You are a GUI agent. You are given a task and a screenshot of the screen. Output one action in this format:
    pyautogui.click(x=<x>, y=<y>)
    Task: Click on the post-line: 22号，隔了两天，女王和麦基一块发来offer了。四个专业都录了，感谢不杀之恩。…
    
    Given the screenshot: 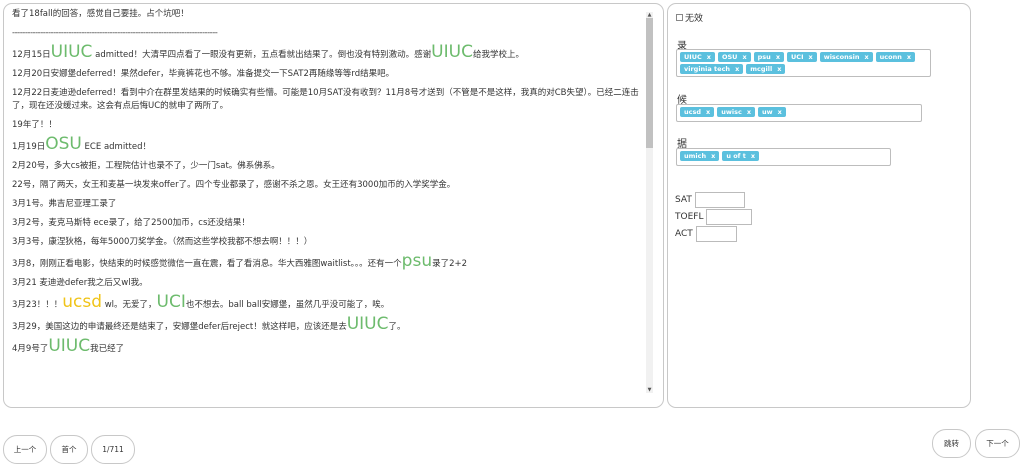 What is the action you would take?
    pyautogui.click(x=234, y=185)
    